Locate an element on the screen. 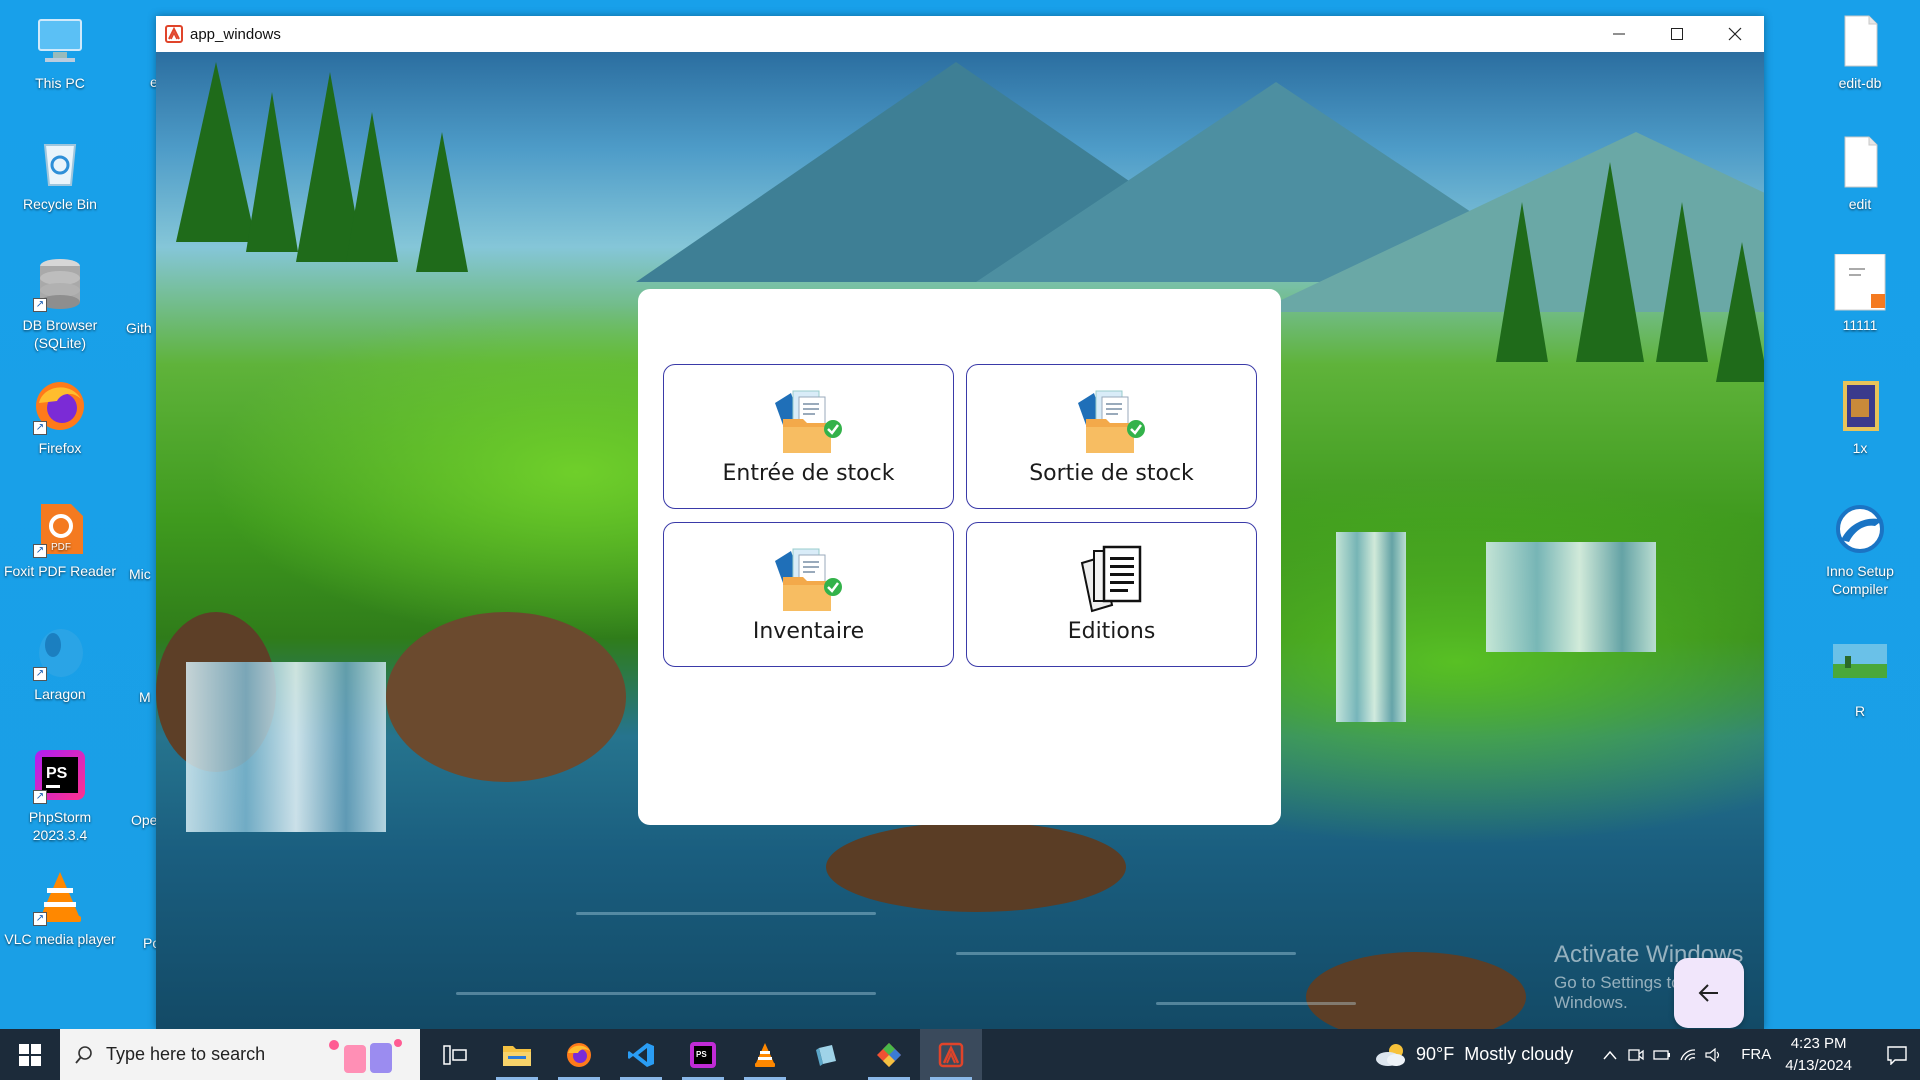 The image size is (1920, 1080). git-app-icon is located at coordinates (889, 1054).